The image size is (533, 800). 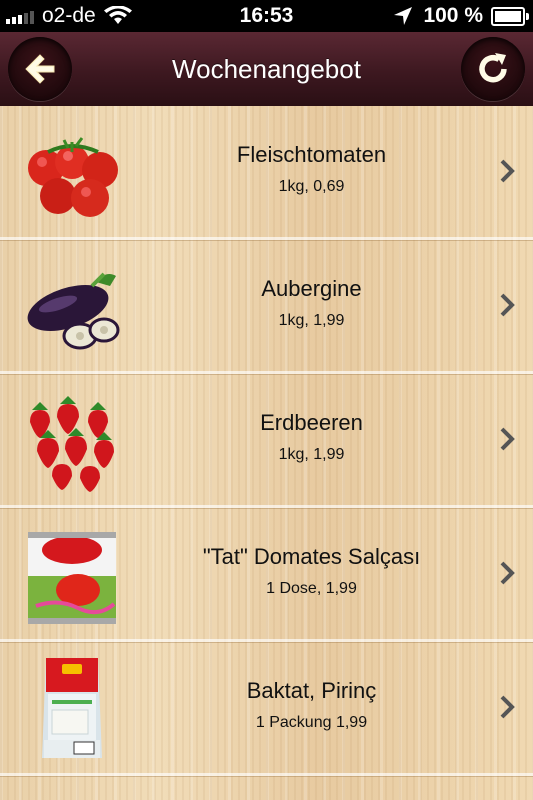 I want to click on strawberries-image, so click(x=72, y=440).